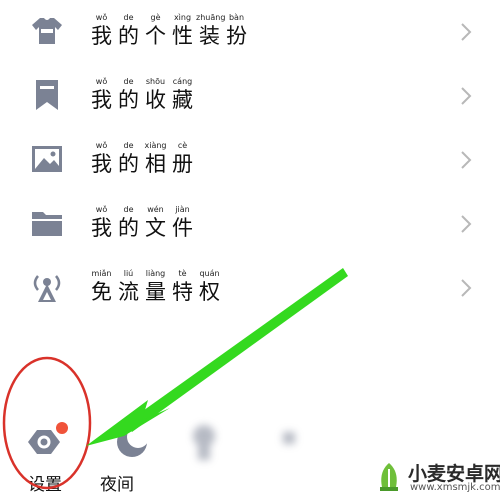 This screenshot has width=500, height=500. Describe the element at coordinates (169, 36) in the screenshot. I see `hanzi-row: 我的个性装扮` at that location.